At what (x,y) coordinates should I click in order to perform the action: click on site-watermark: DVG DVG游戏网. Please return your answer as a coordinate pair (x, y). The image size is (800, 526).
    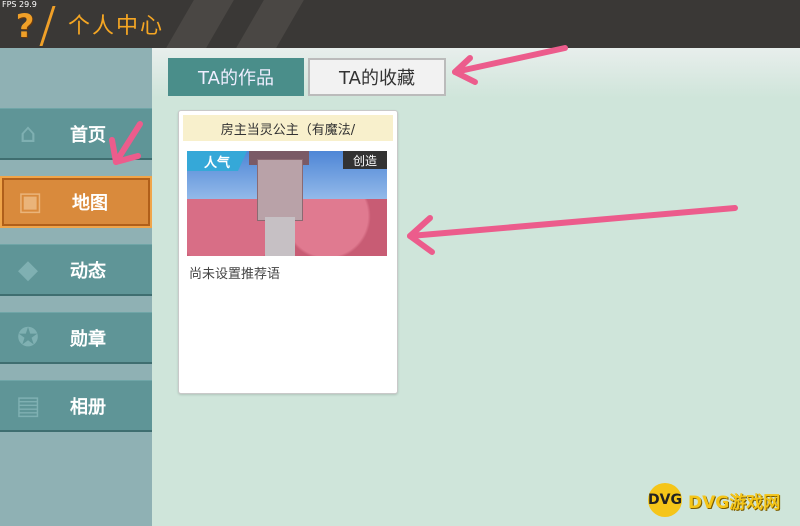
    Looking at the image, I should click on (724, 500).